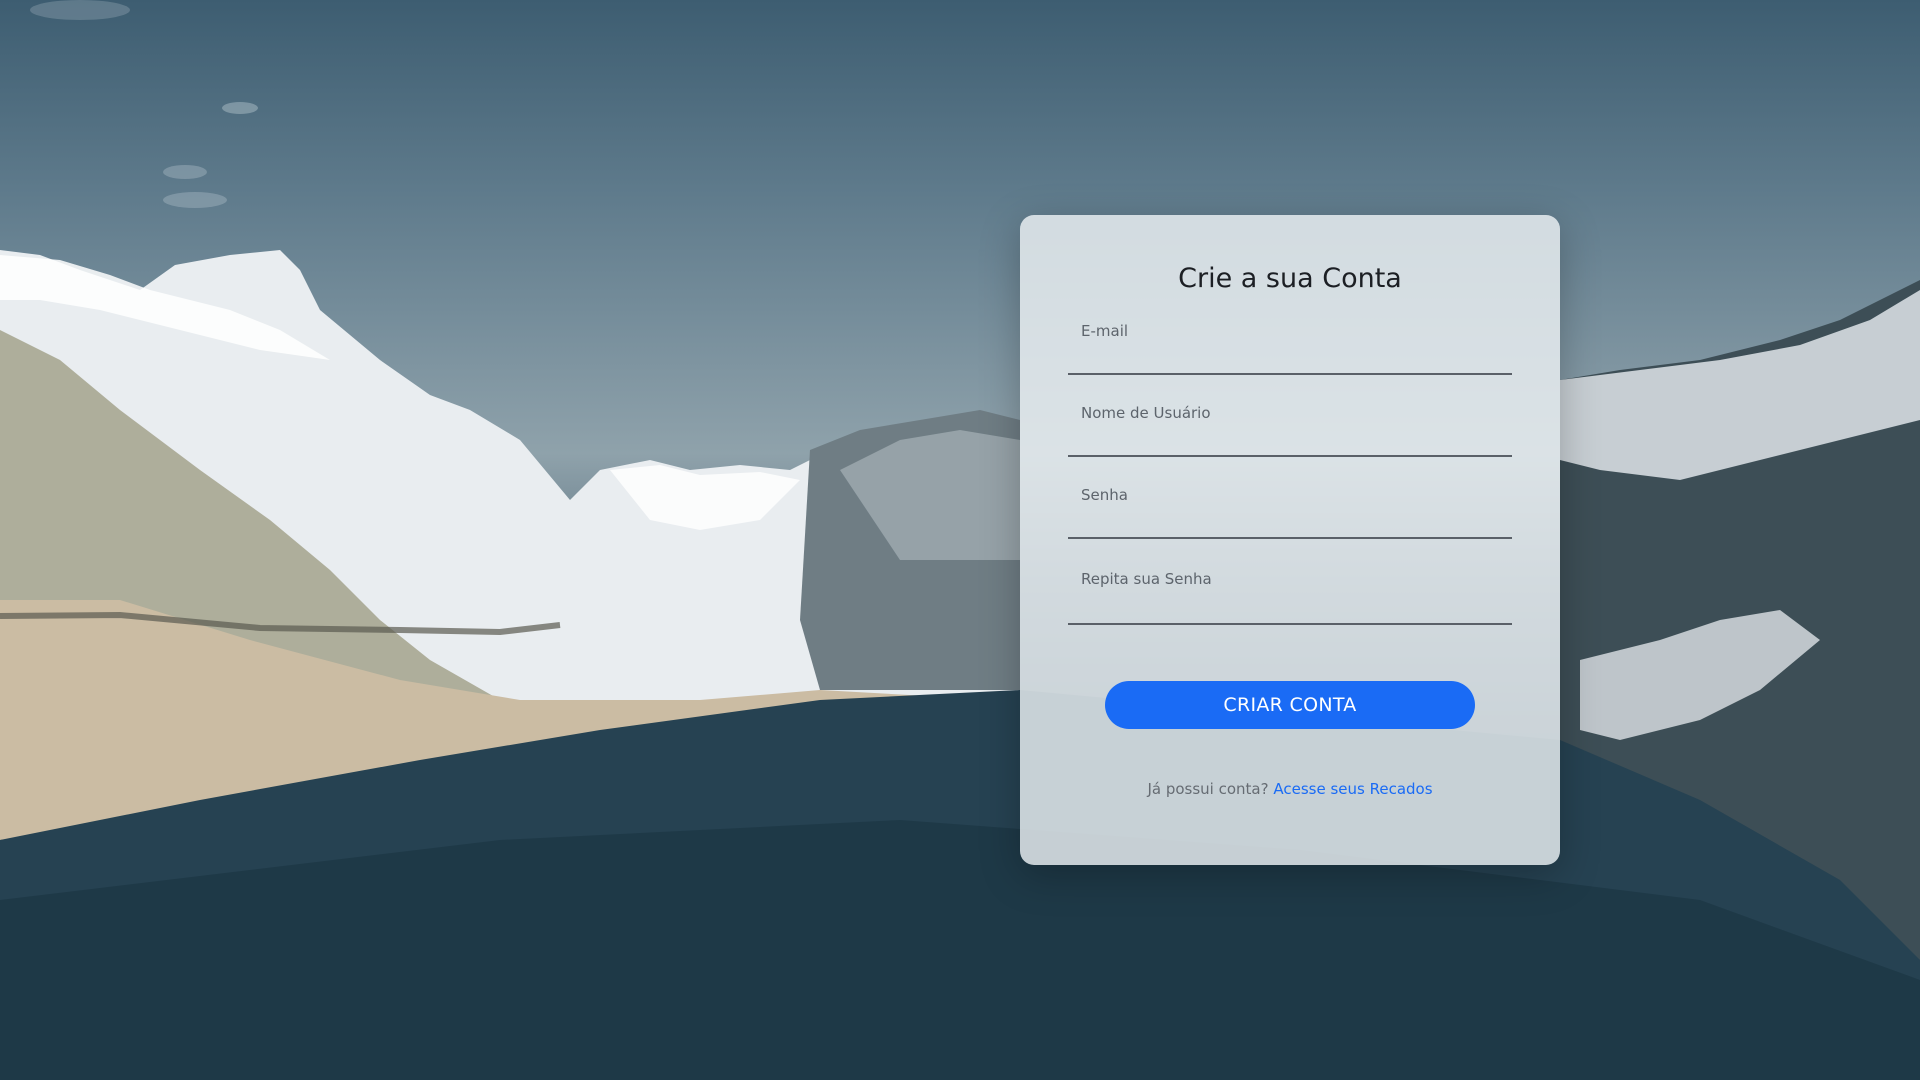  Describe the element at coordinates (1290, 705) in the screenshot. I see `create-account-button: CRIAR CONTA` at that location.